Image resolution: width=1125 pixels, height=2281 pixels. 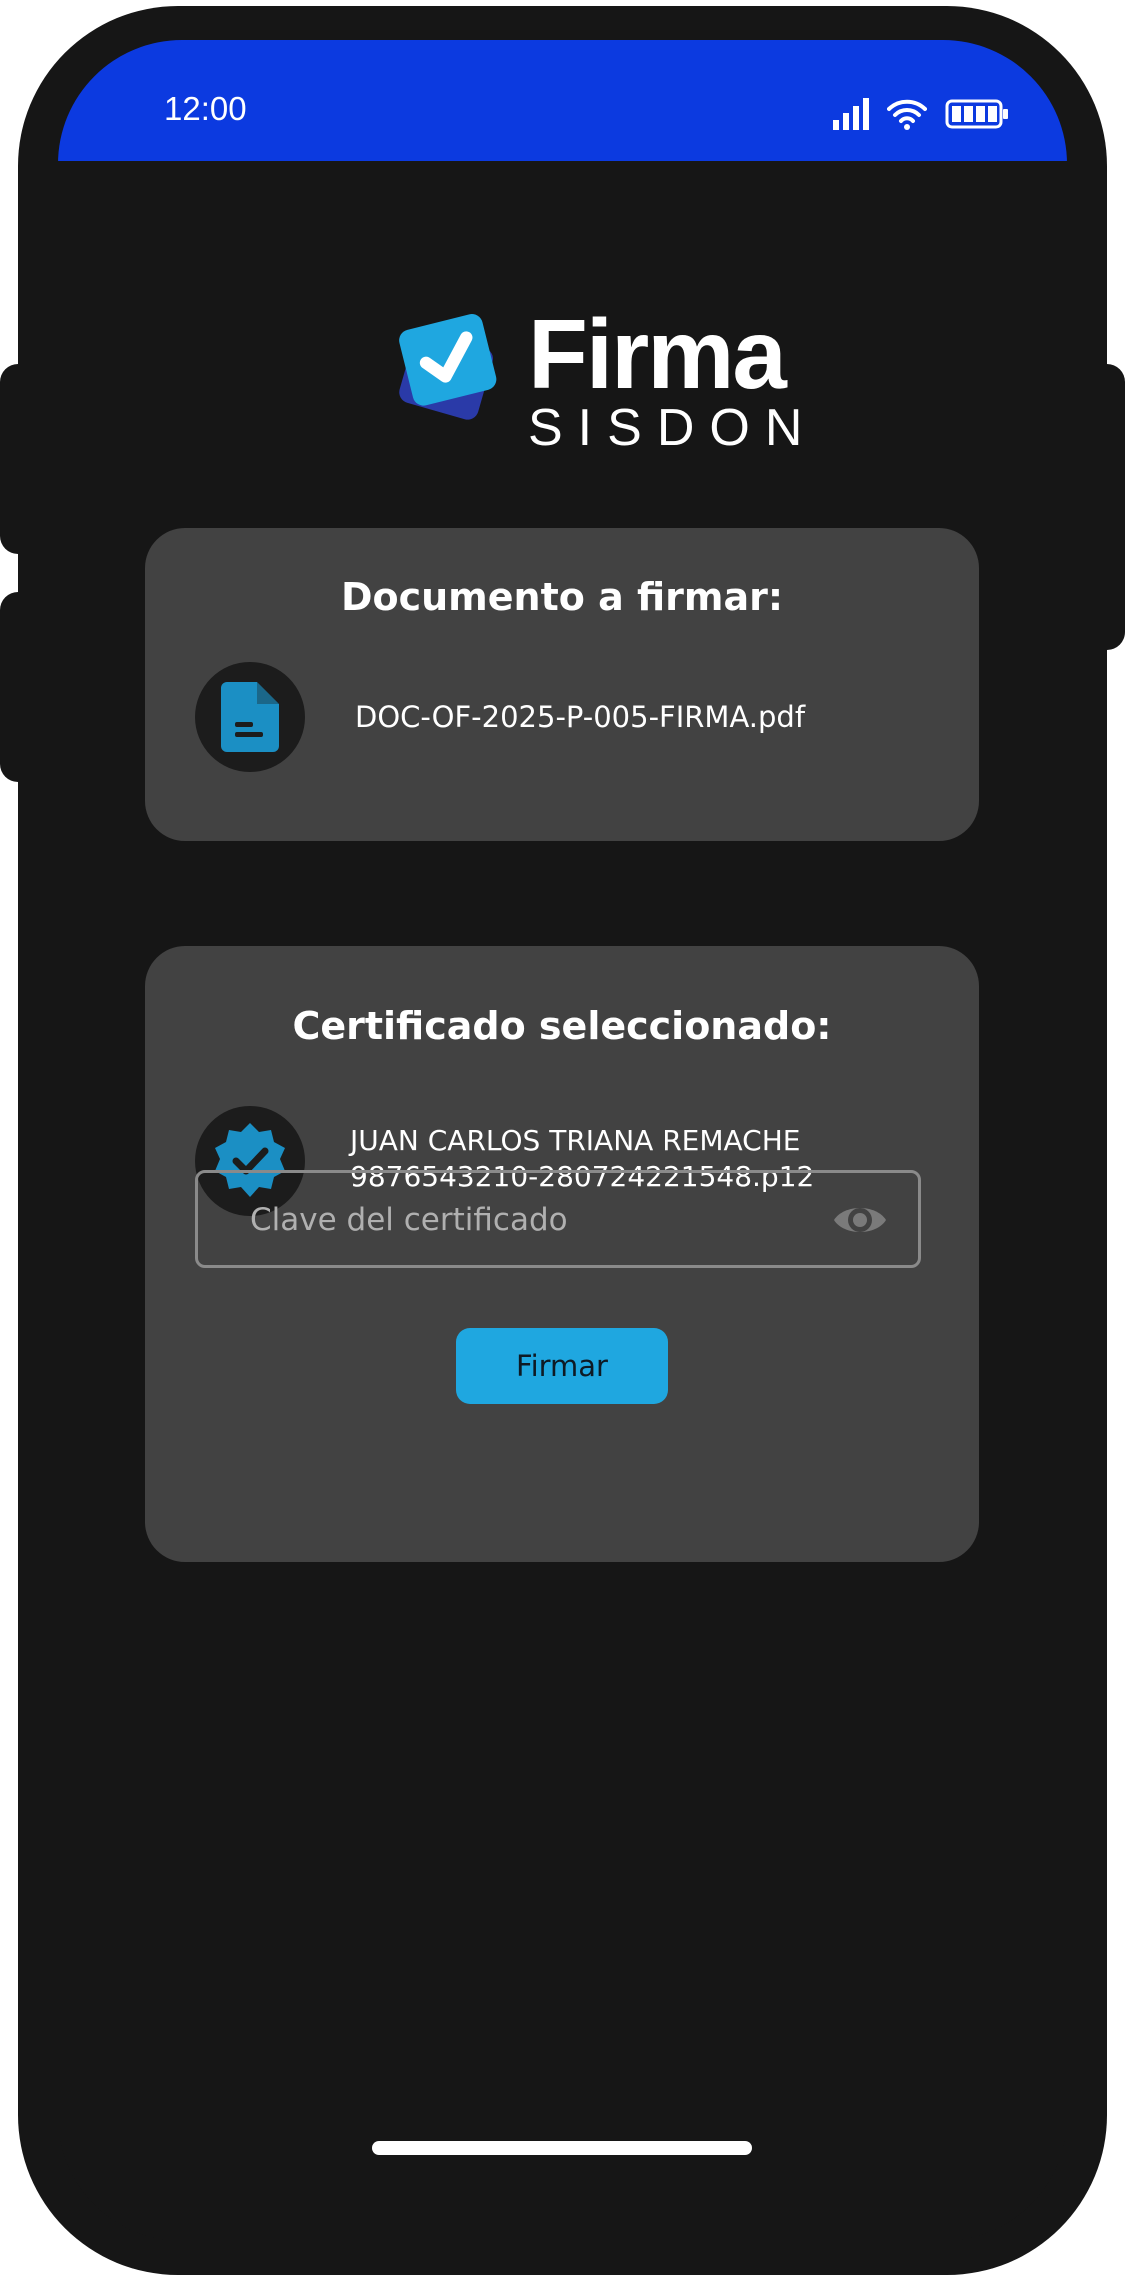 What do you see at coordinates (562, 2148) in the screenshot?
I see `home-indicator` at bounding box center [562, 2148].